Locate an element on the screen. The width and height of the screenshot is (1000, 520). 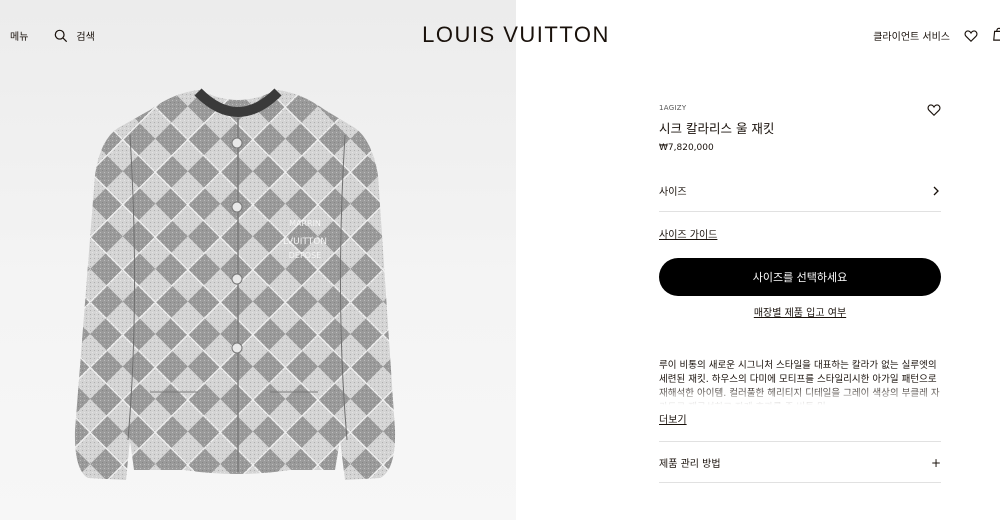
search-button: 검색 is located at coordinates (74, 35).